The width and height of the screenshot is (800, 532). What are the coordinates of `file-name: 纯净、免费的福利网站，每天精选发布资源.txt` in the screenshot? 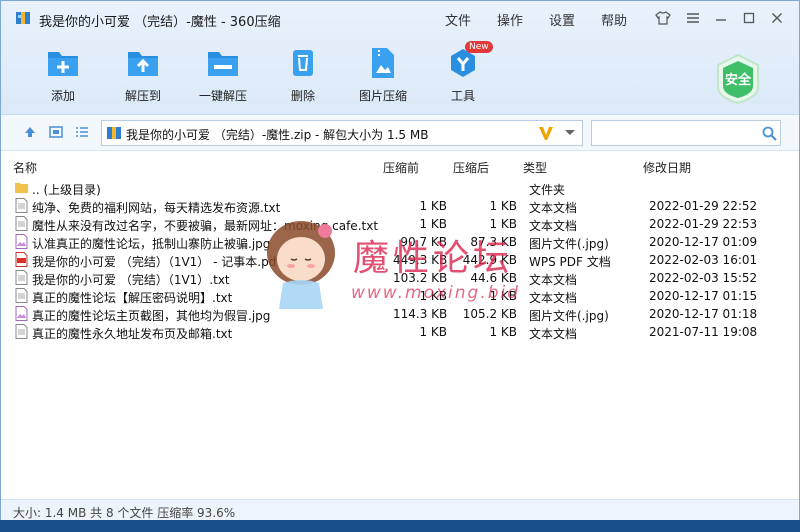 It's located at (156, 208).